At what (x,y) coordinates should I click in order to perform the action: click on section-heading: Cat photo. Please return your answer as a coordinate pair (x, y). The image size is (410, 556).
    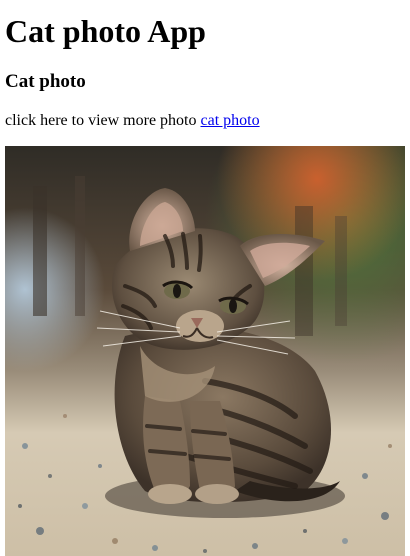
    Looking at the image, I should click on (45, 81).